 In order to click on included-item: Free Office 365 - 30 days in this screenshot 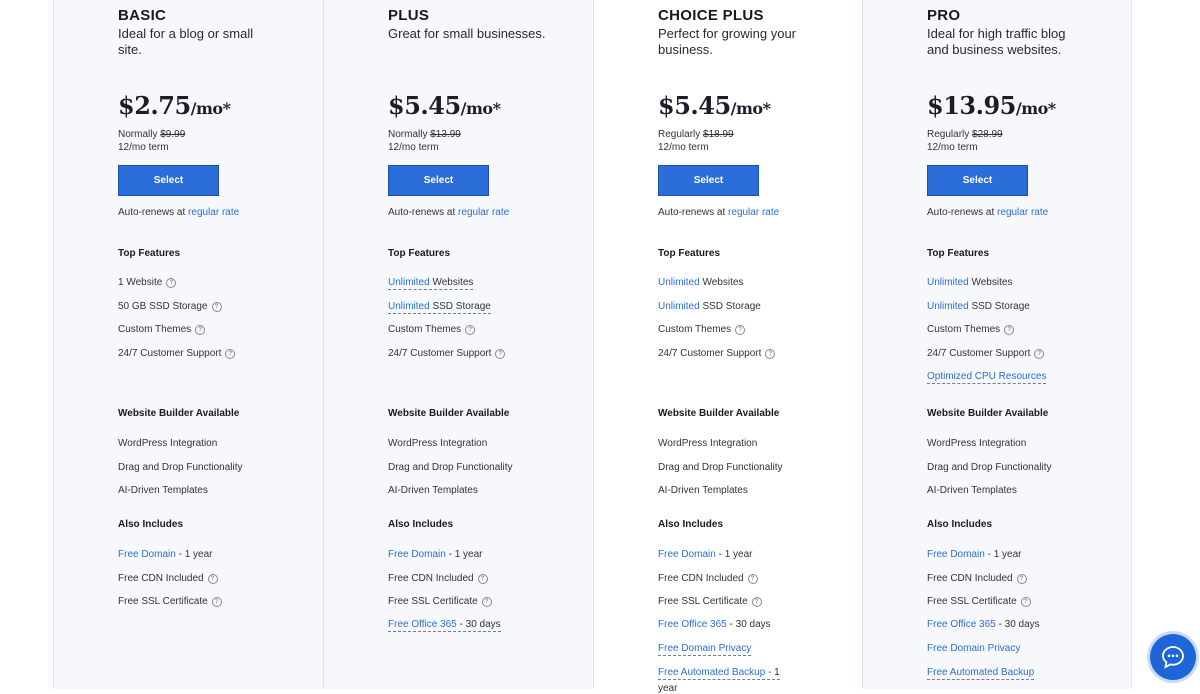, I will do `click(444, 625)`.